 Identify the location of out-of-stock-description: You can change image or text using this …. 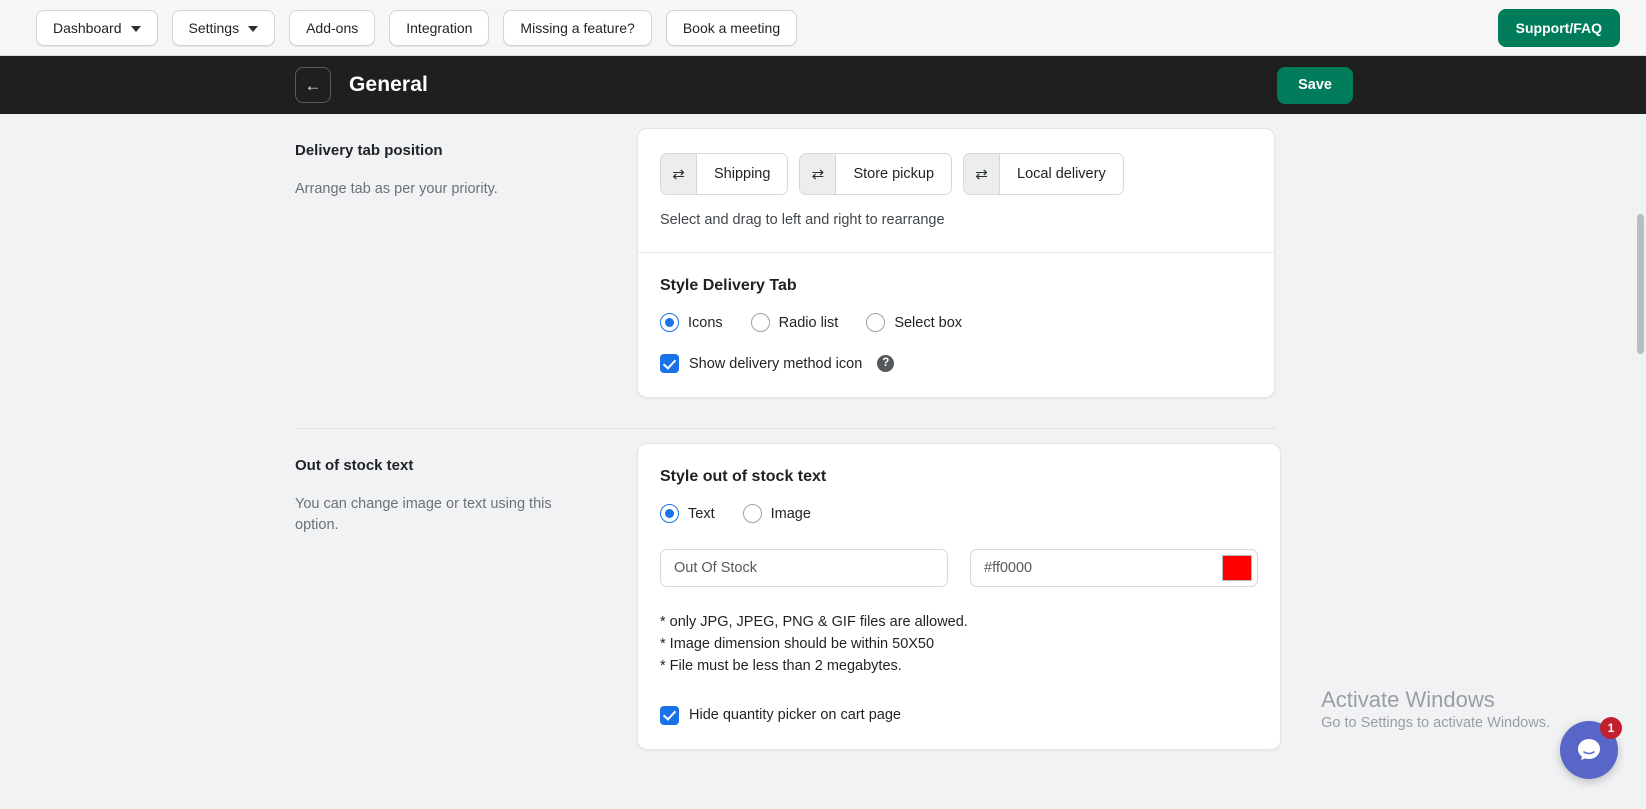
(423, 515).